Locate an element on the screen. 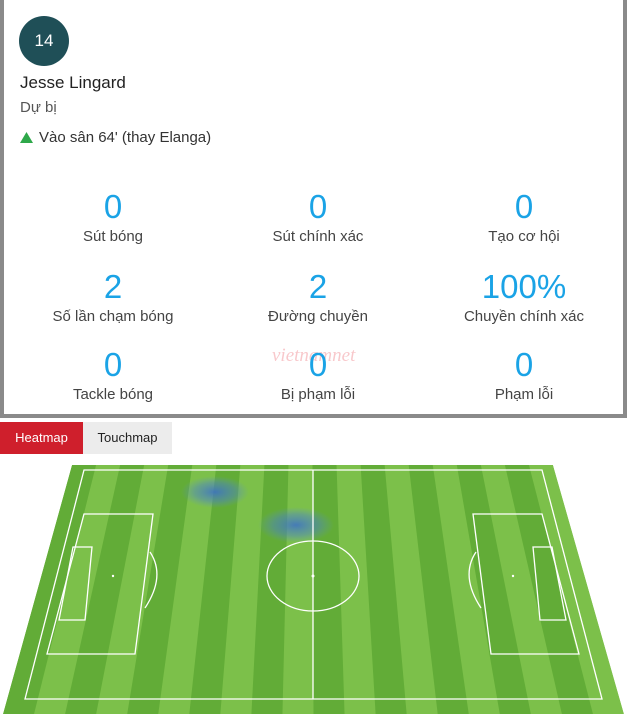  stat-passes: 2 Đường chuyền is located at coordinates (318, 298).